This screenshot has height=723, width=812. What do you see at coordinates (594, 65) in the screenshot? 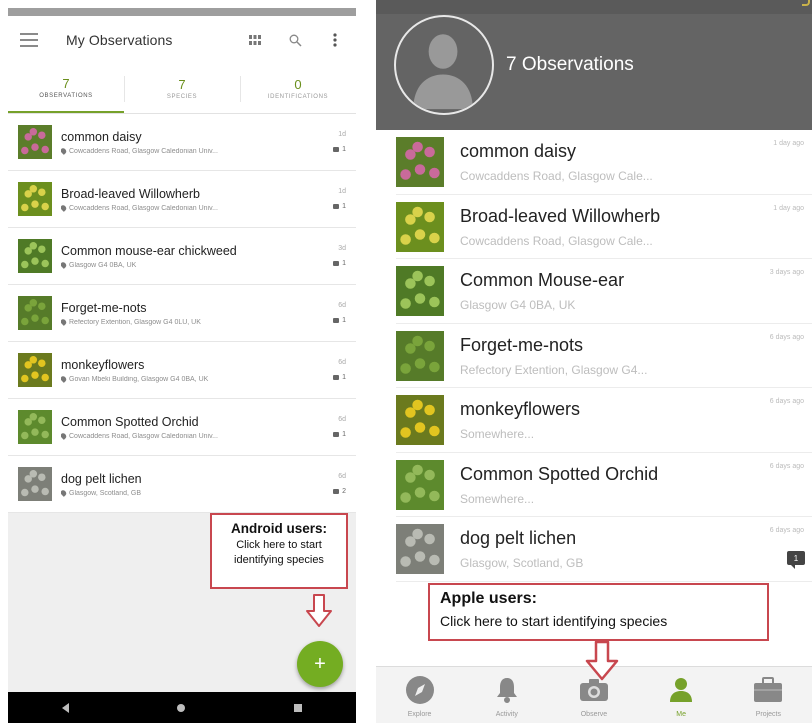
I see `profile-header: 7 Observations` at bounding box center [594, 65].